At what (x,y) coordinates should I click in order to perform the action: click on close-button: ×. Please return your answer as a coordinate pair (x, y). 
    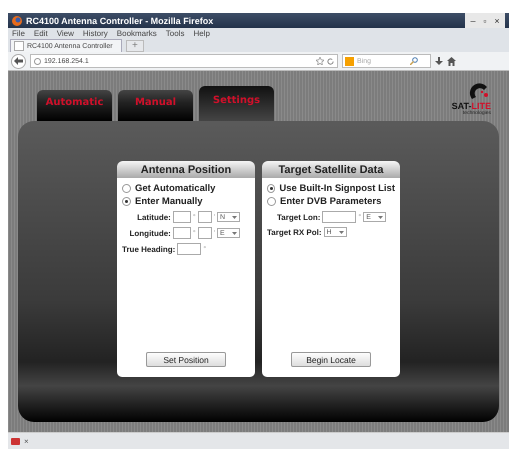
    Looking at the image, I should click on (26, 441).